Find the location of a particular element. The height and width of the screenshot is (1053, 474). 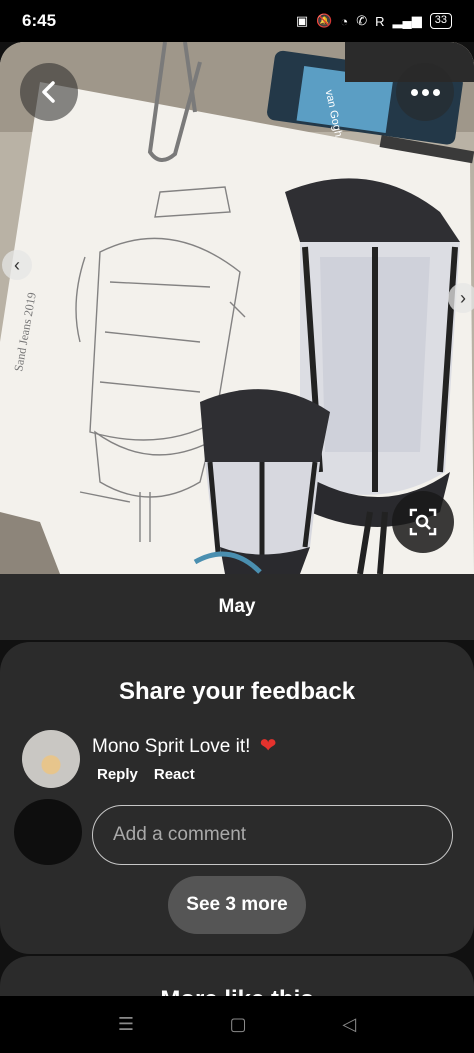

user-avatar is located at coordinates (48, 832).